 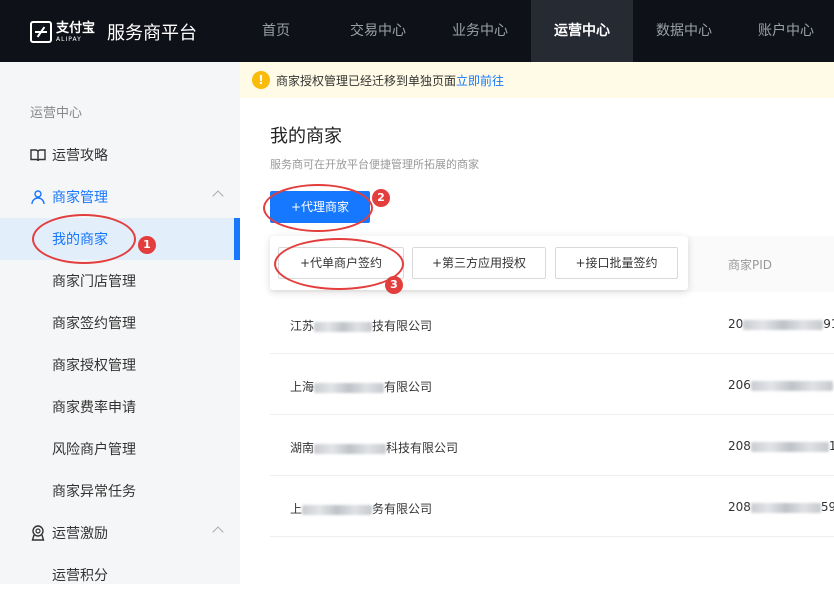 I want to click on sidebar-item-label: 商家门店管理, so click(x=94, y=282).